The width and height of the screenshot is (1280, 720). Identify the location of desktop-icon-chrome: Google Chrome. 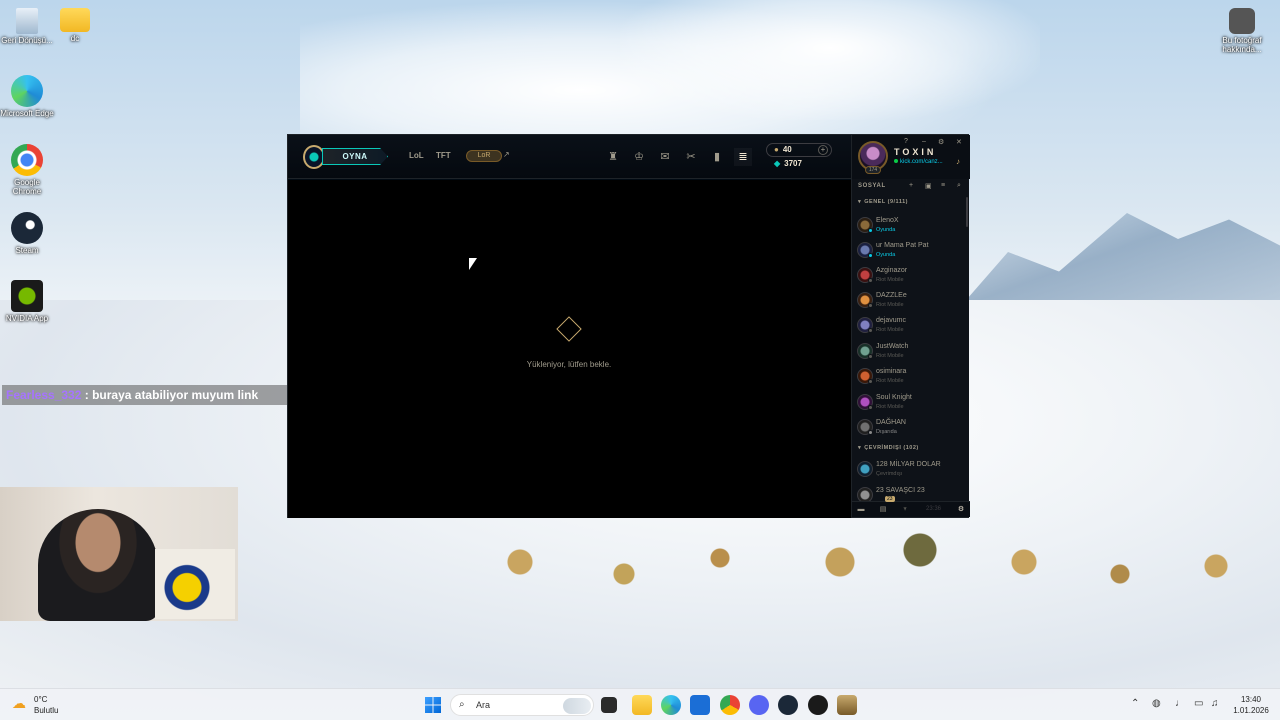
(27, 170).